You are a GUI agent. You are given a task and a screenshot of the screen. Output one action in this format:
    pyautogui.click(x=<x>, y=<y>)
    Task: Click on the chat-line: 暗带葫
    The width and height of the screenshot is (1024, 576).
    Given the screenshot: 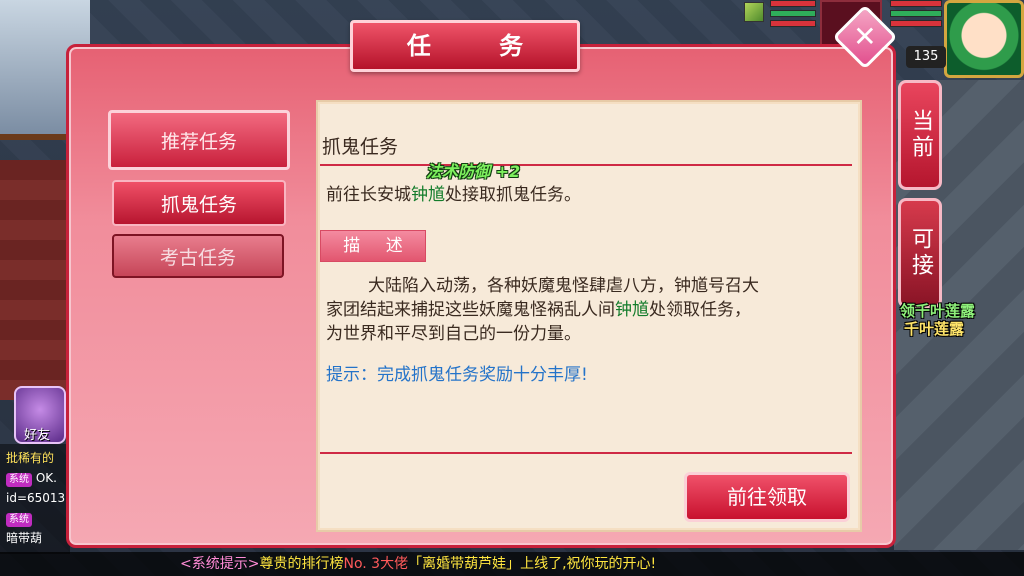 What is the action you would take?
    pyautogui.click(x=24, y=538)
    